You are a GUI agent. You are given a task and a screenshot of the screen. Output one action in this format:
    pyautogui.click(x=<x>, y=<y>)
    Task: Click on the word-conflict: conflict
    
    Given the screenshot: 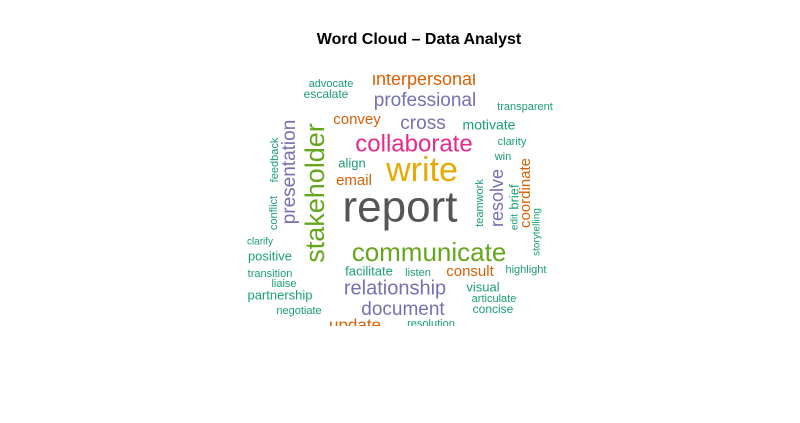 What is the action you would take?
    pyautogui.click(x=274, y=213)
    